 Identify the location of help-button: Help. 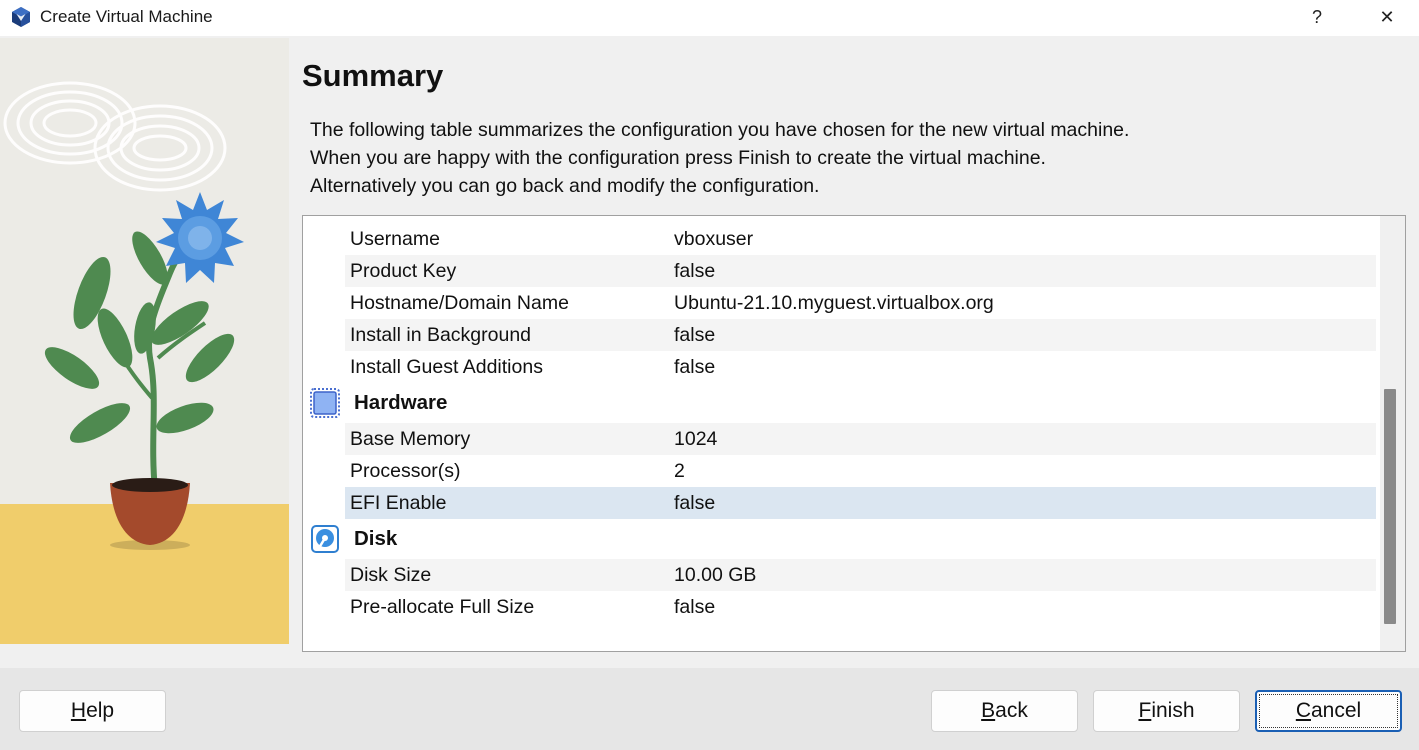
(92, 711).